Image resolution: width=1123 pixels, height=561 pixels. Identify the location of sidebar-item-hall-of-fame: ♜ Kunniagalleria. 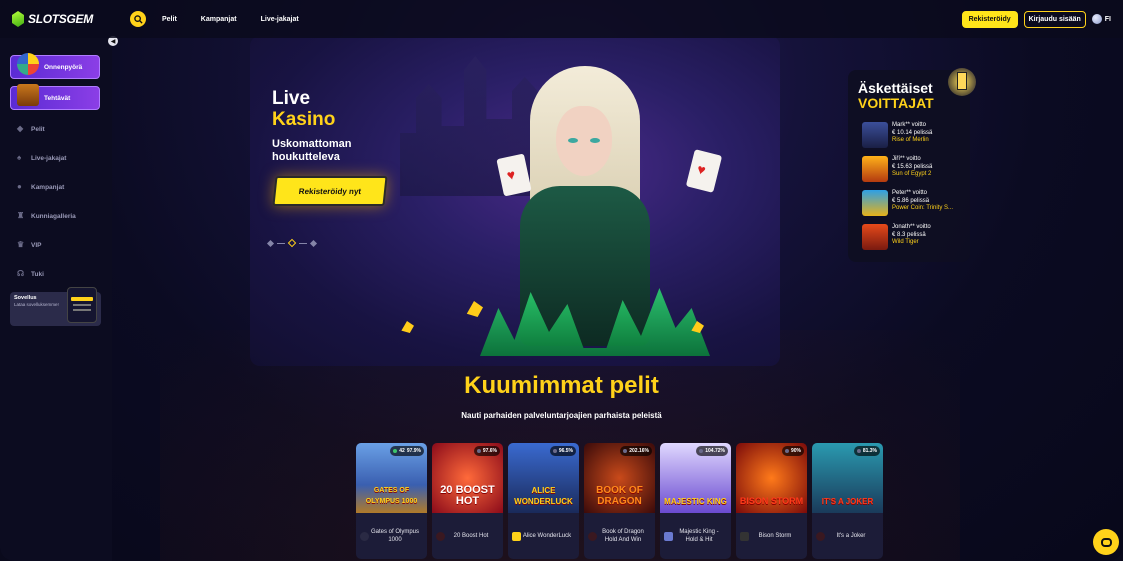
(46, 216).